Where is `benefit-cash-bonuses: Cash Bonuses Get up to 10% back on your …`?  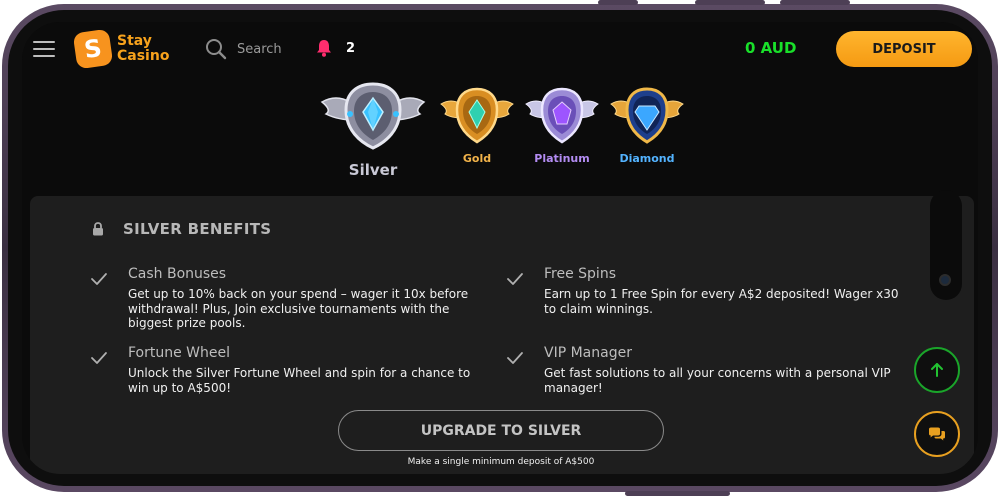 benefit-cash-bonuses: Cash Bonuses Get up to 10% back on your … is located at coordinates (289, 298).